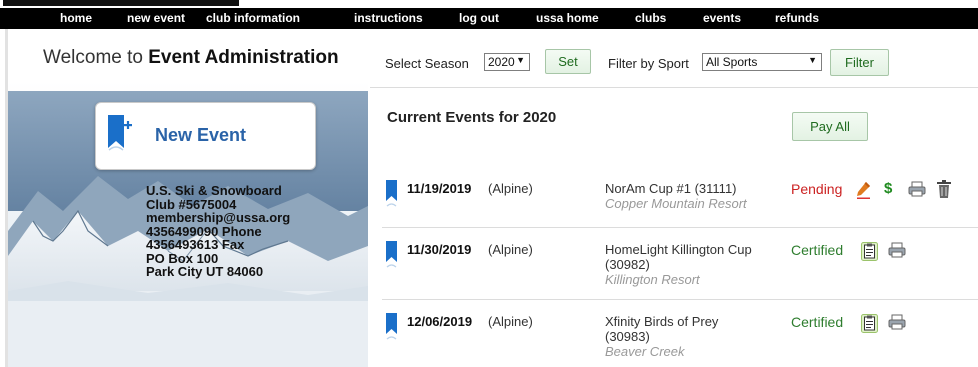  I want to click on pay-all-button: Pay All, so click(830, 126).